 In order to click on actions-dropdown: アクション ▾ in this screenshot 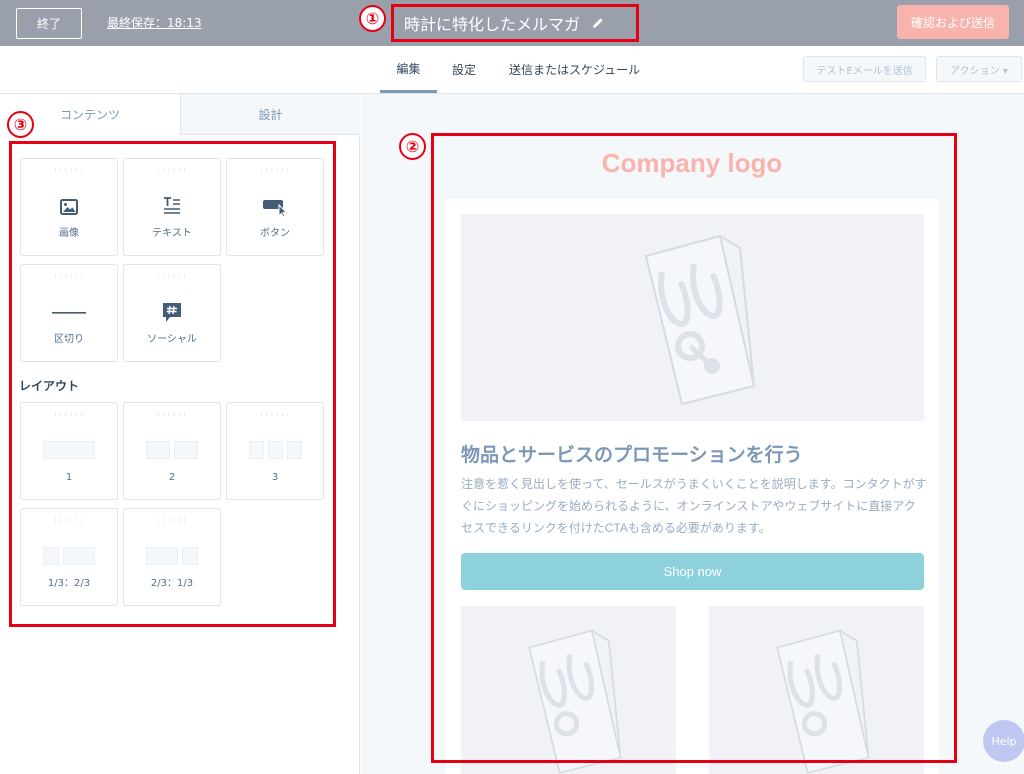, I will do `click(979, 69)`.